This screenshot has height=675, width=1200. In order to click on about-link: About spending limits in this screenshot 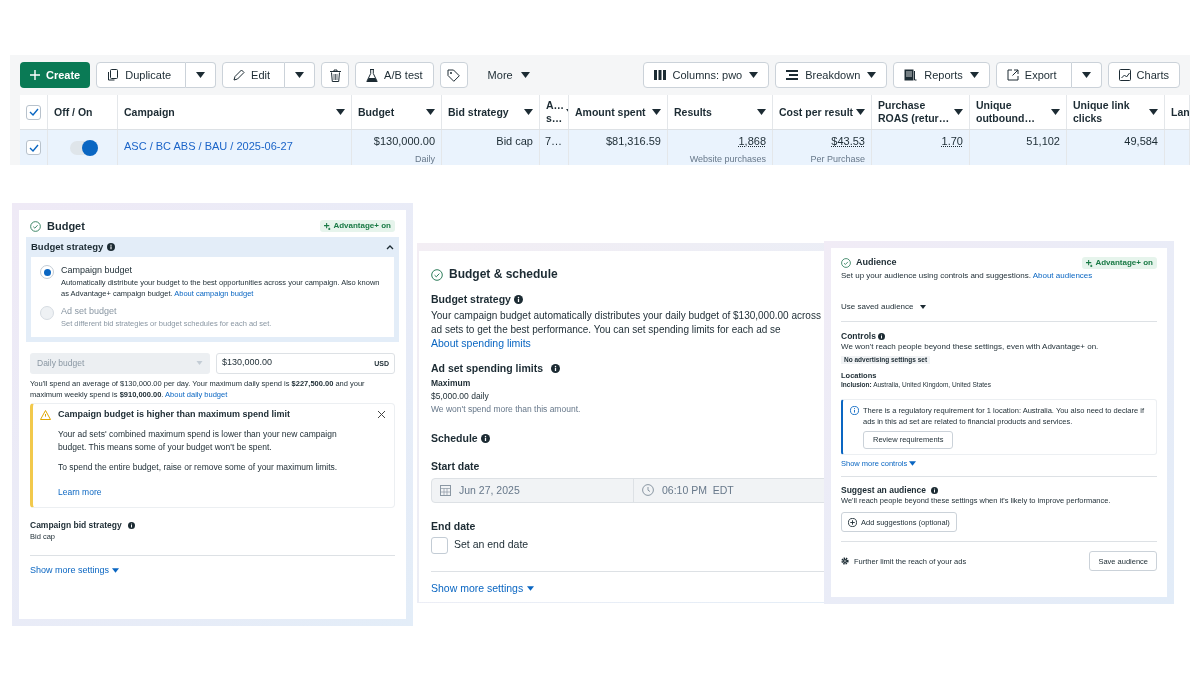, I will do `click(481, 343)`.